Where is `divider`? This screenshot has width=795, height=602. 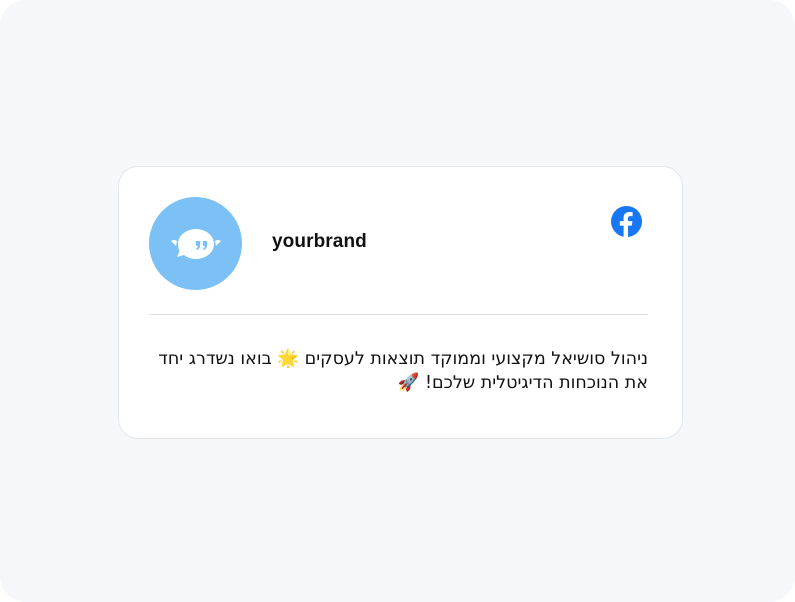
divider is located at coordinates (398, 314).